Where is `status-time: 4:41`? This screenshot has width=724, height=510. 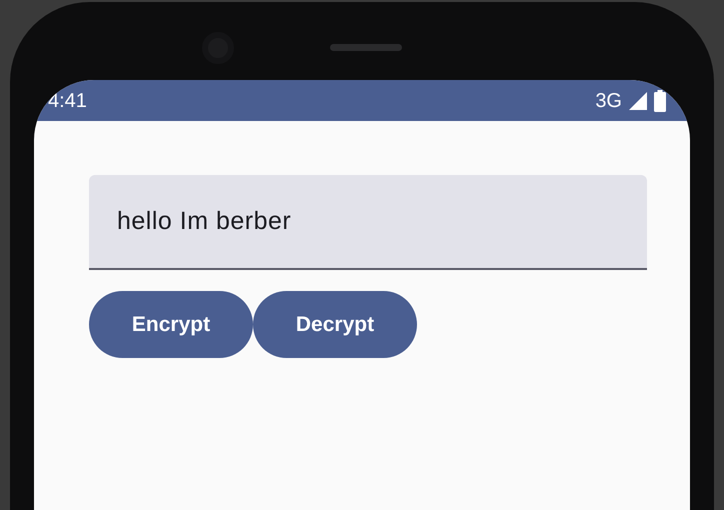 status-time: 4:41 is located at coordinates (67, 101).